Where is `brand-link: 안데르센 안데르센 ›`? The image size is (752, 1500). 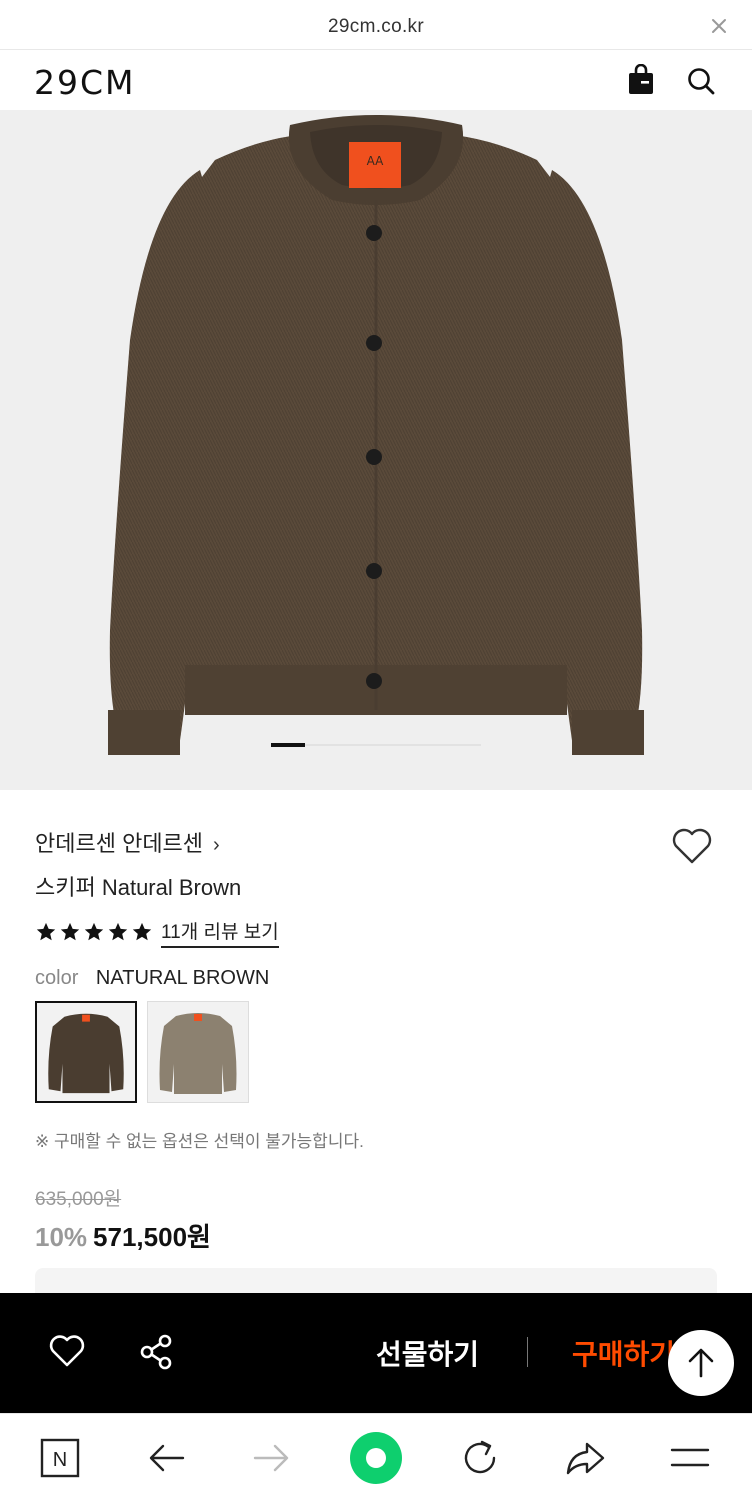 brand-link: 안데르센 안데르센 › is located at coordinates (127, 842).